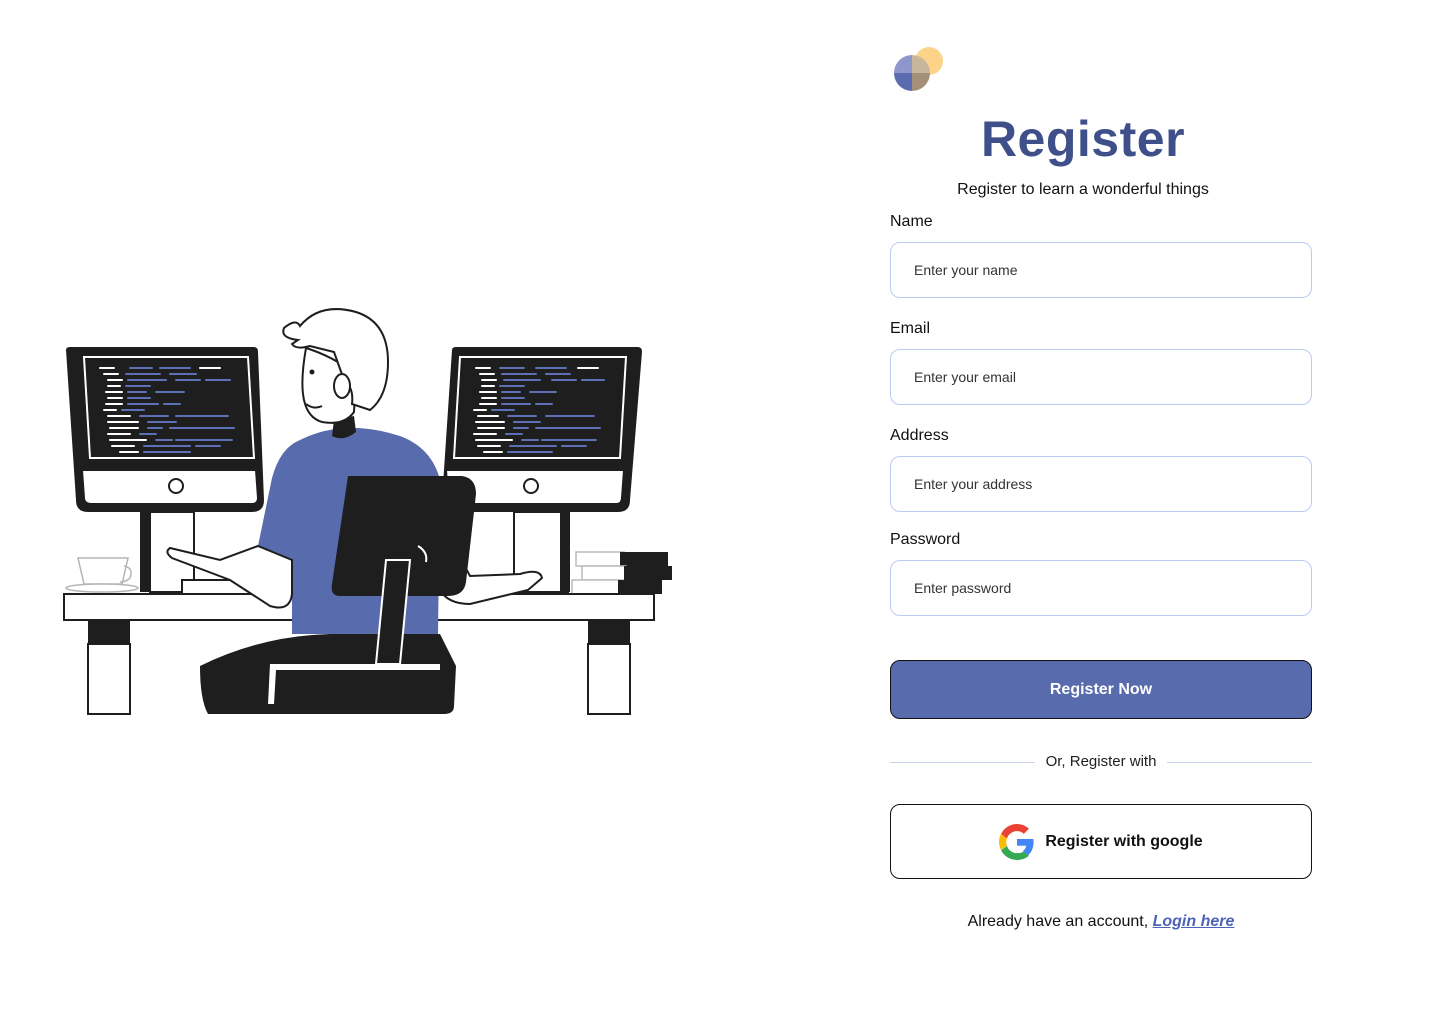  I want to click on address-input, so click(1101, 484).